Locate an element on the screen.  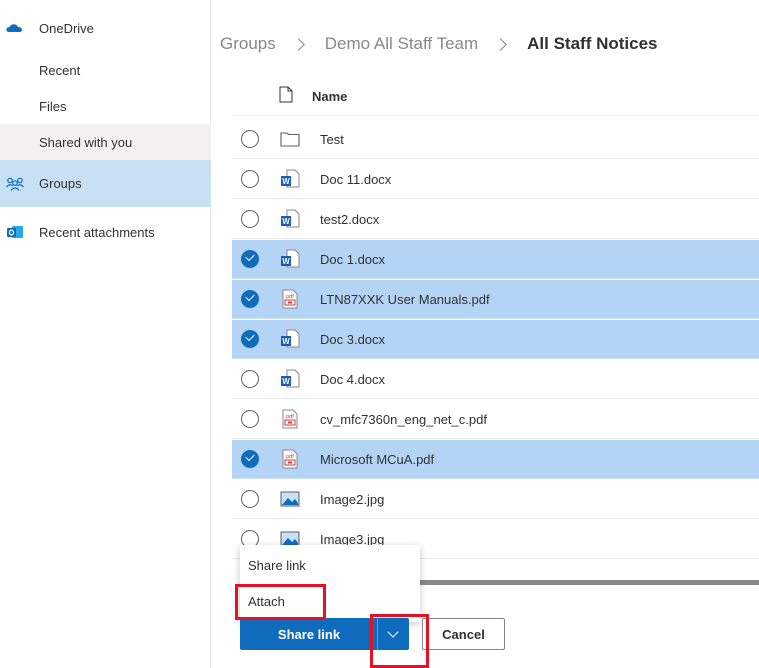
breadcrumb-current: All Staff Notices is located at coordinates (592, 43).